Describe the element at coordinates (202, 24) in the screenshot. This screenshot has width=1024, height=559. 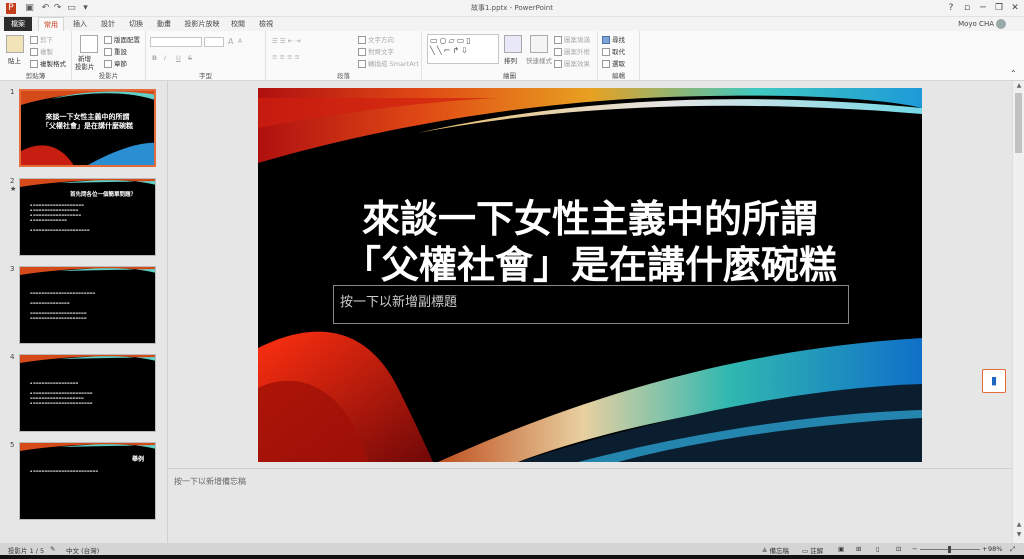
I see `tab-slide-show: 投影片放映` at that location.